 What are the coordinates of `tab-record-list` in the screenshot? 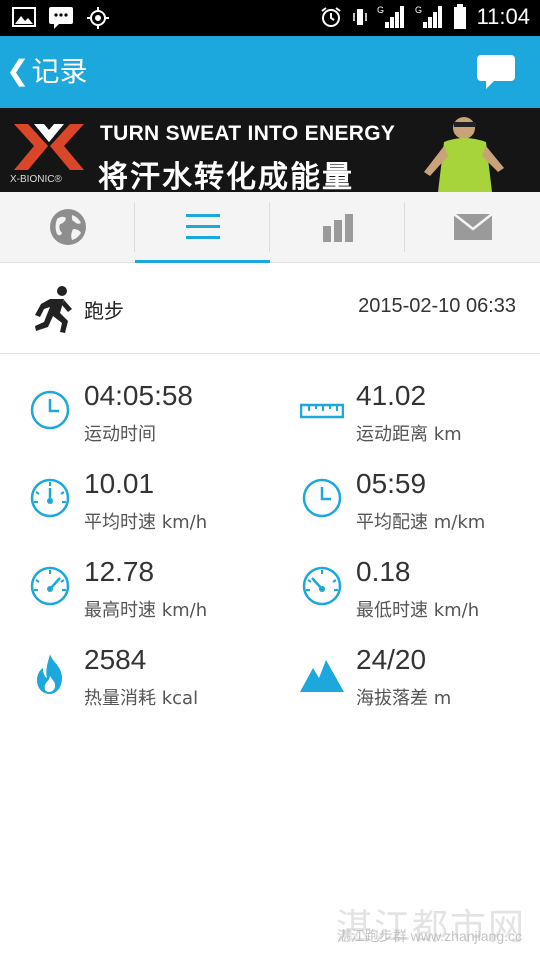 It's located at (202, 227).